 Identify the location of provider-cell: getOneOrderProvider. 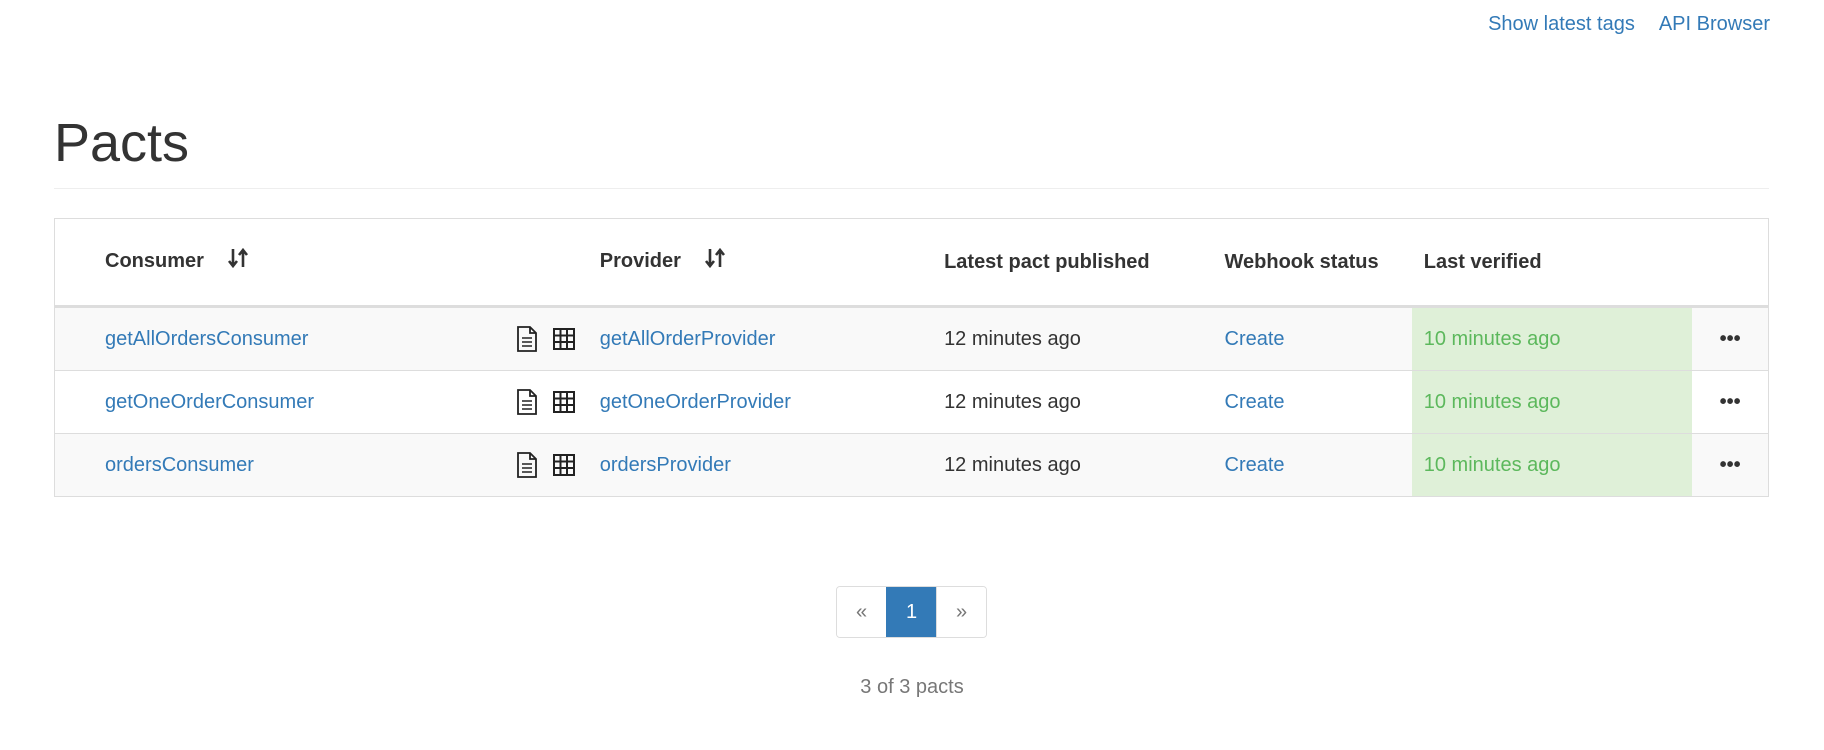
(760, 402).